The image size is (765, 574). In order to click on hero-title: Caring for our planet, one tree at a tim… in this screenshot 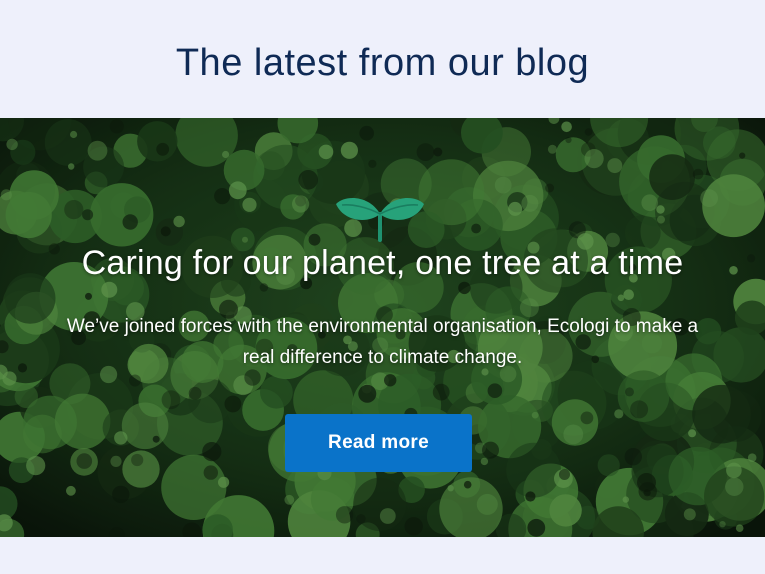, I will do `click(382, 263)`.